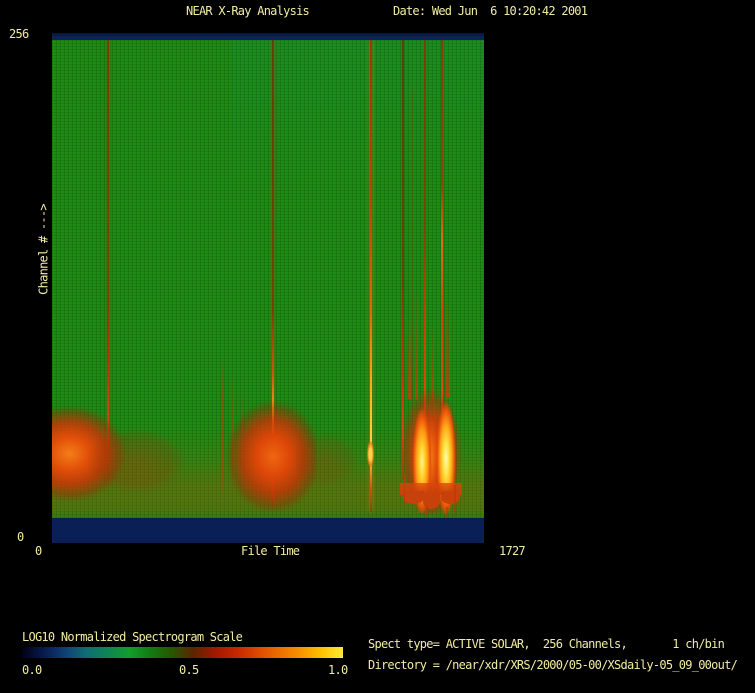  What do you see at coordinates (43, 249) in the screenshot?
I see `y-axis-label: Channel # --->` at bounding box center [43, 249].